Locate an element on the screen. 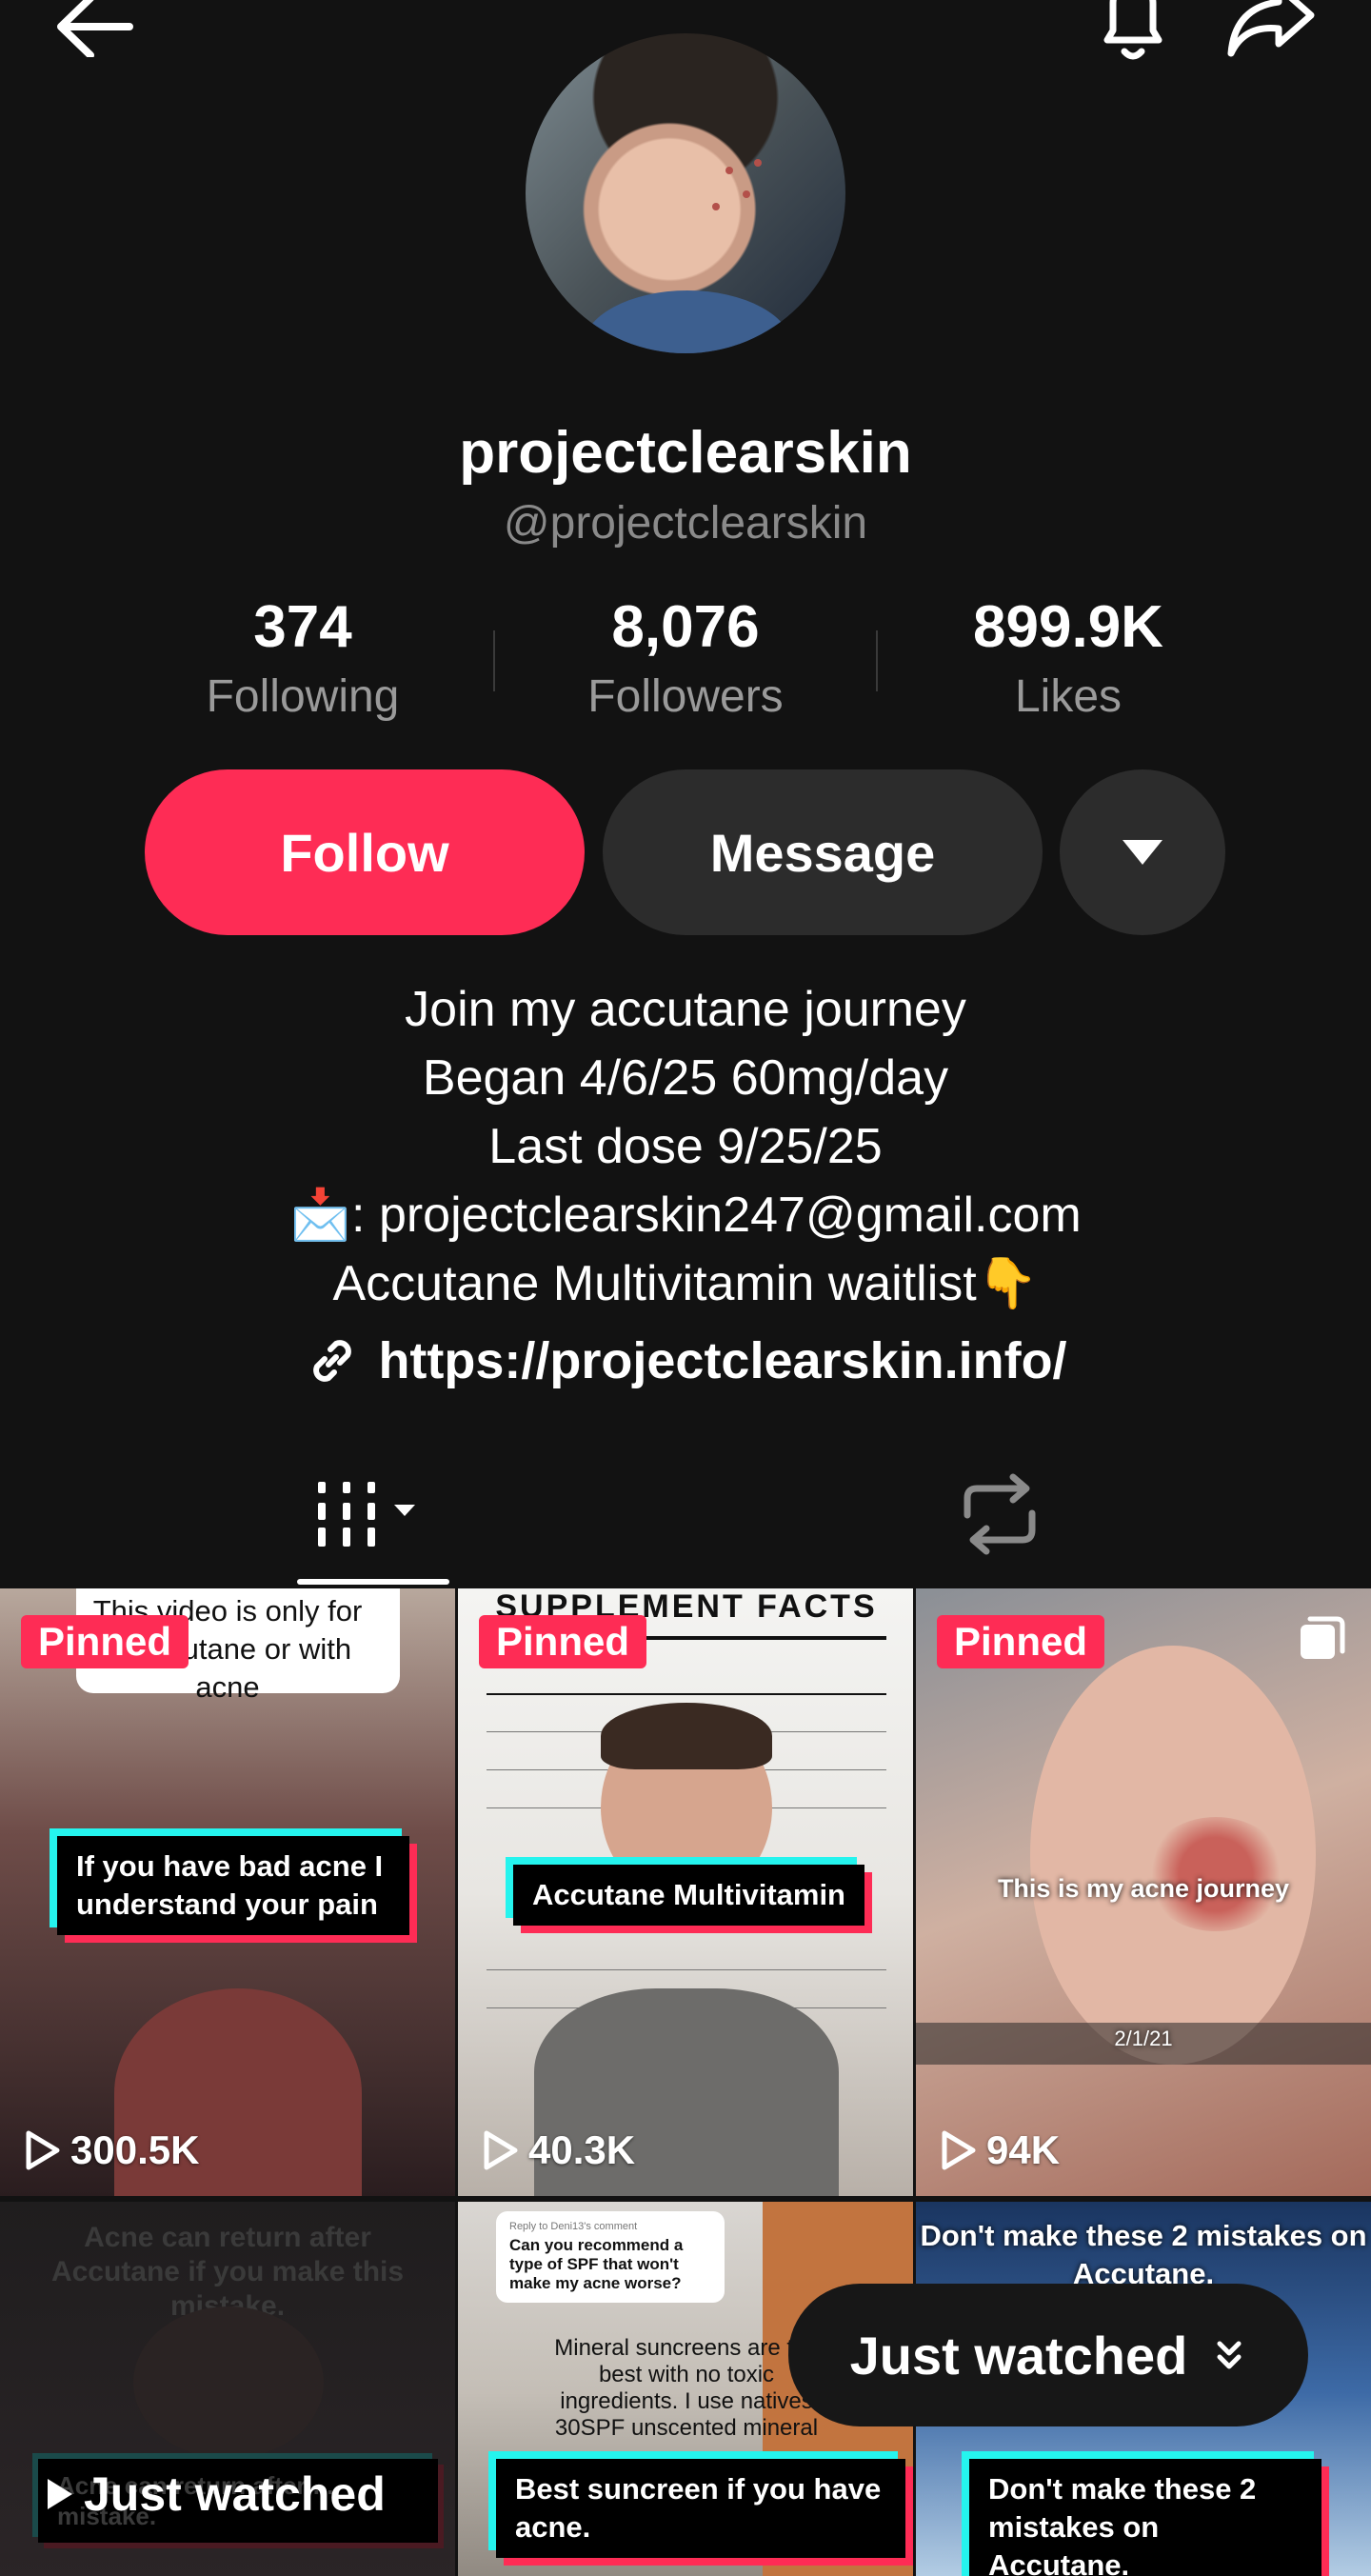 The image size is (1371, 2576). active-tab-indicator is located at coordinates (373, 1582).